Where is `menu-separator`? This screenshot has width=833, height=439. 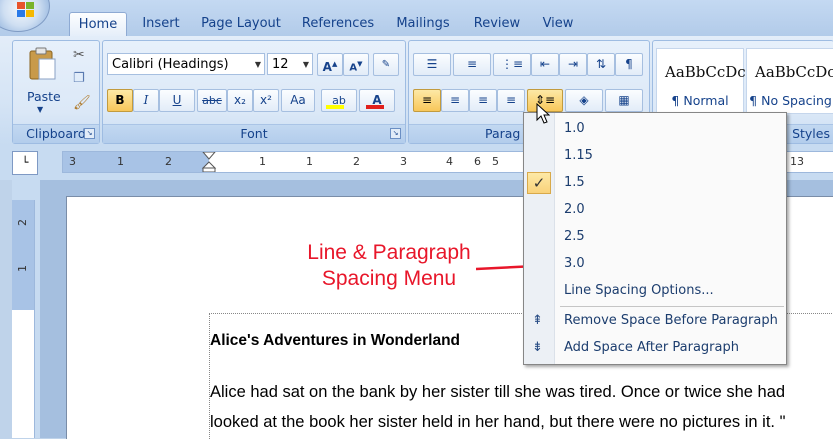 menu-separator is located at coordinates (672, 306).